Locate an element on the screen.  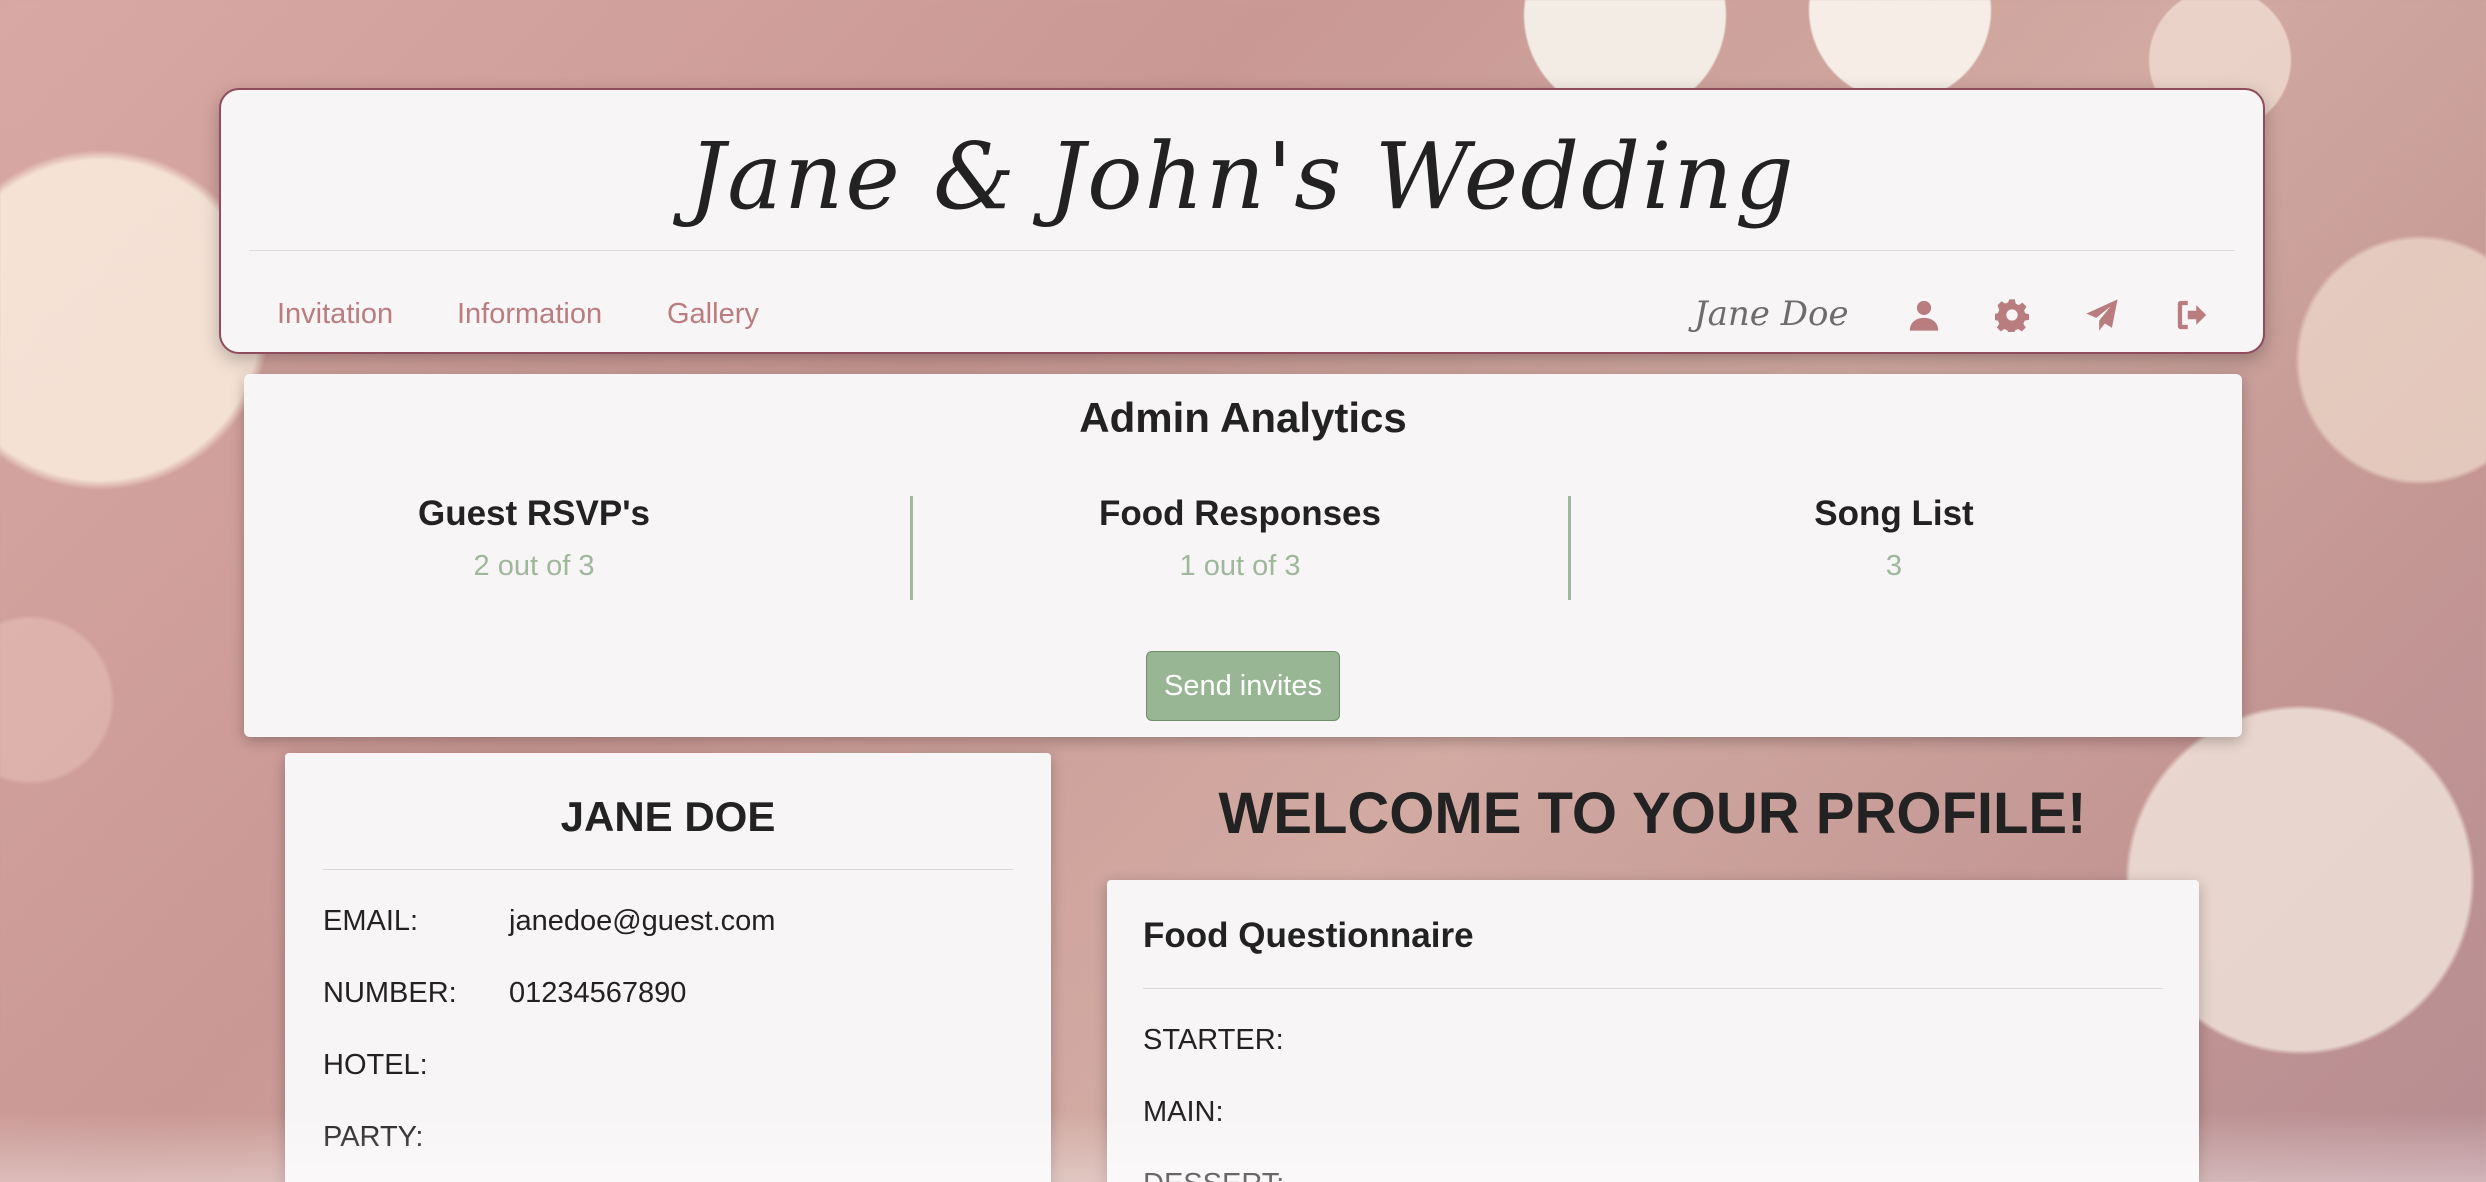
send-invites-button: Send invites is located at coordinates (1243, 686).